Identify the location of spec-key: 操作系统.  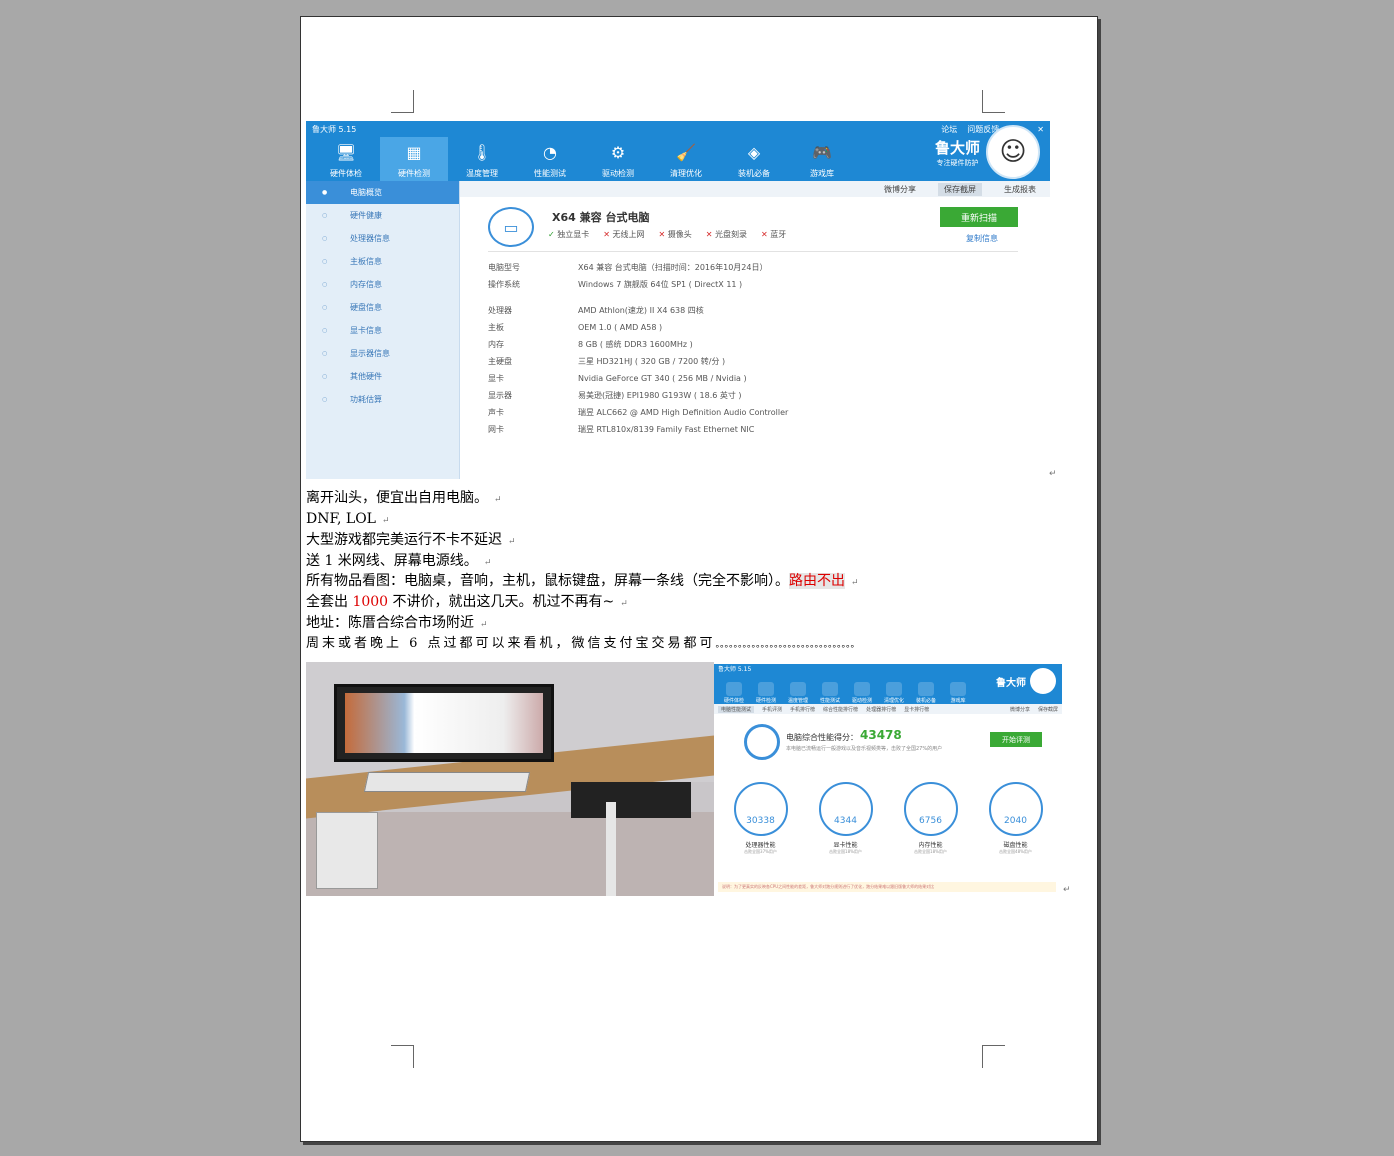
(504, 284).